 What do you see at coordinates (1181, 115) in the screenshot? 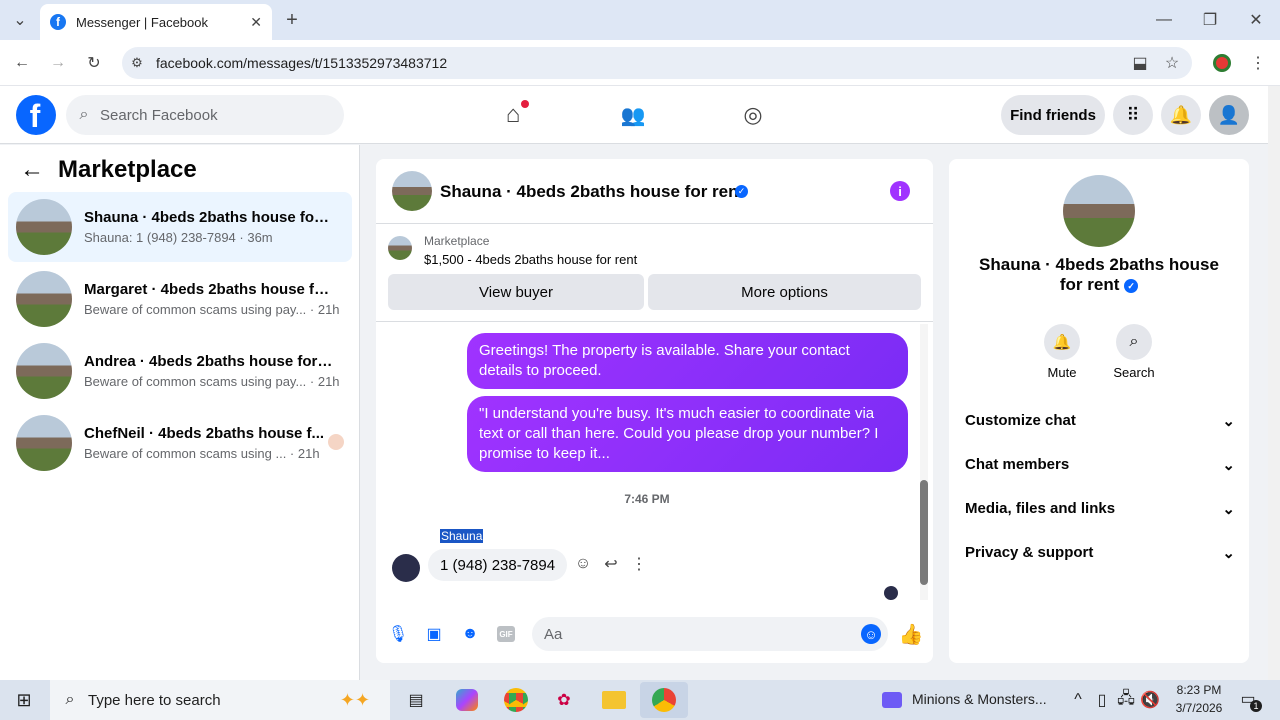
I see `notifications-bell-icon: 🔔` at bounding box center [1181, 115].